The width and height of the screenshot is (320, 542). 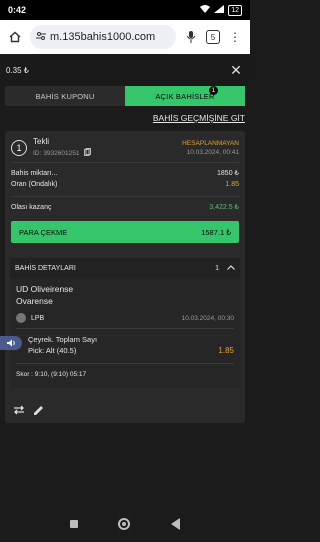 I want to click on market-name: Çeyrek. Toplam Sayı, so click(x=63, y=339).